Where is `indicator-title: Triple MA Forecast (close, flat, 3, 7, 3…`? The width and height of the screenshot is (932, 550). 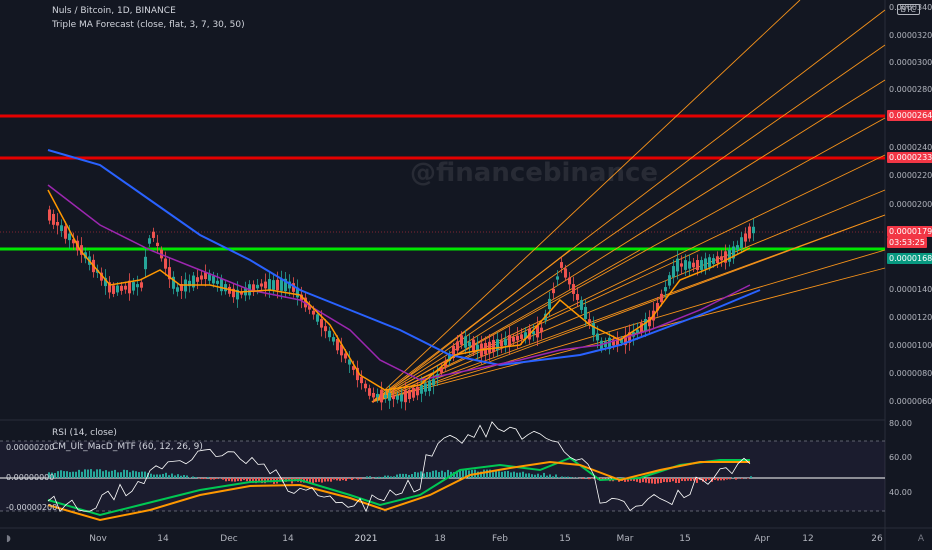
indicator-title: Triple MA Forecast (close, flat, 3, 7, 3… is located at coordinates (148, 25).